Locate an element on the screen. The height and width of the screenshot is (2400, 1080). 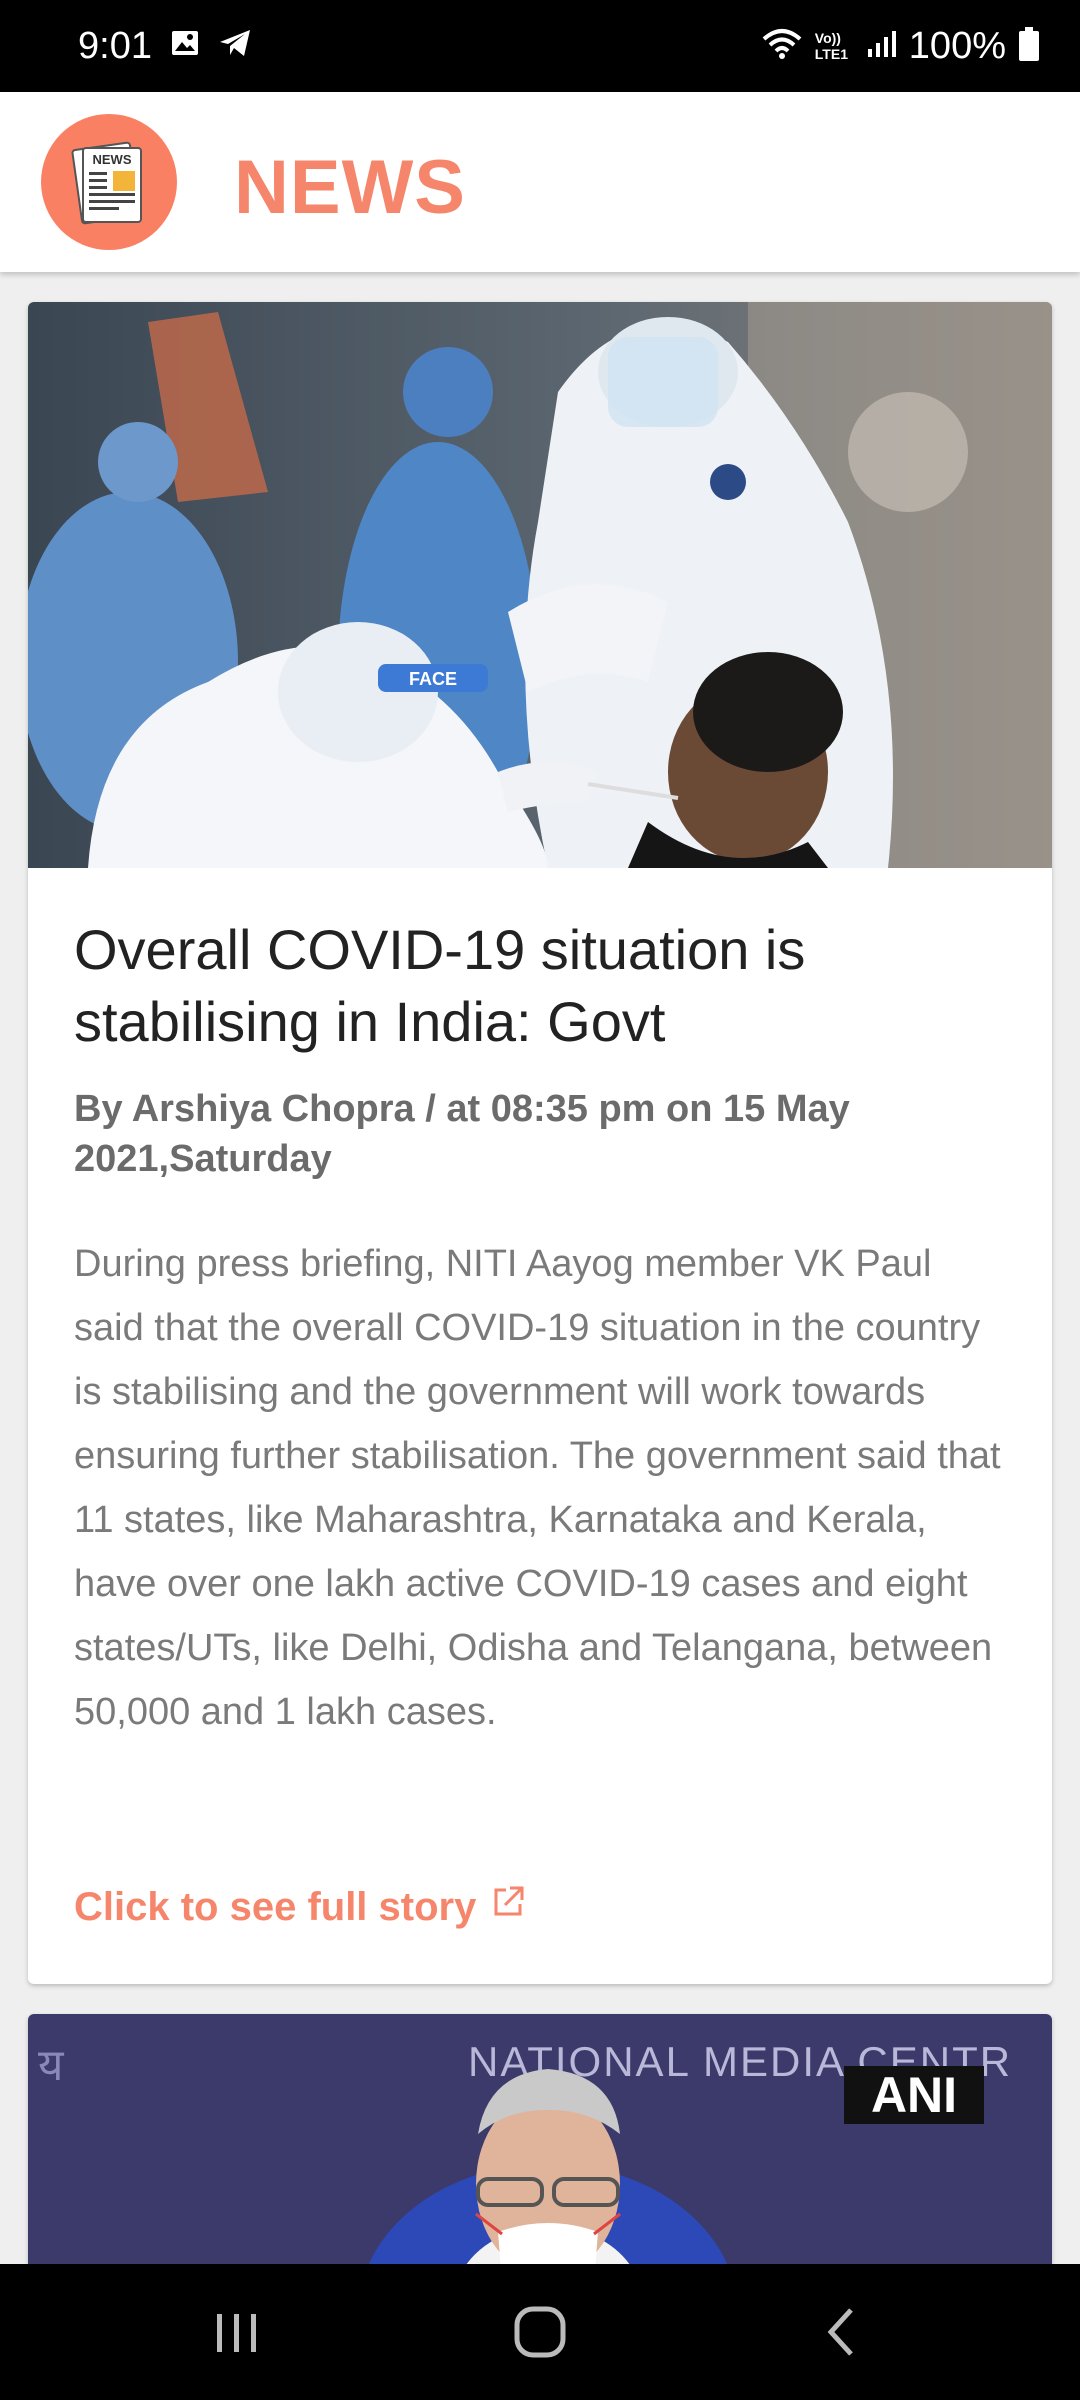
article-image: य NATIONAL MEDIA CENTR ANI is located at coordinates (540, 2139).